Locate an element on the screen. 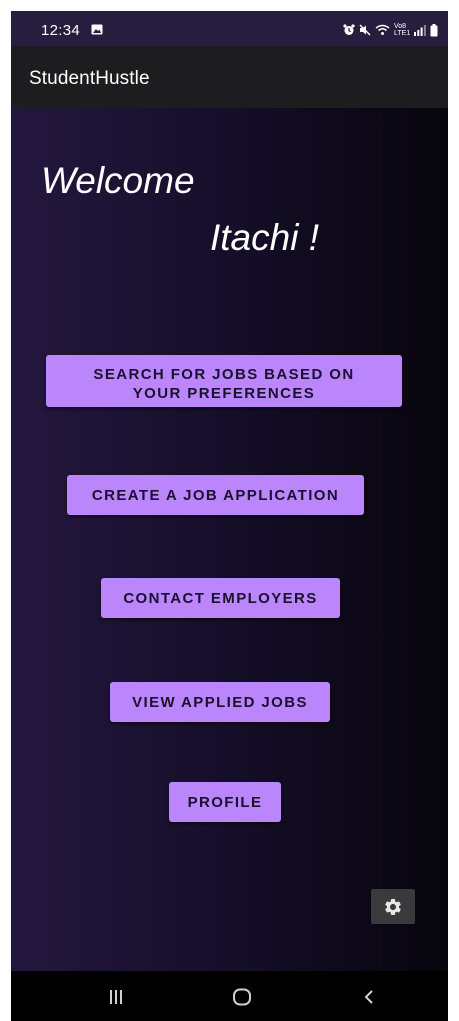  welcome-text: Welcome is located at coordinates (118, 180).